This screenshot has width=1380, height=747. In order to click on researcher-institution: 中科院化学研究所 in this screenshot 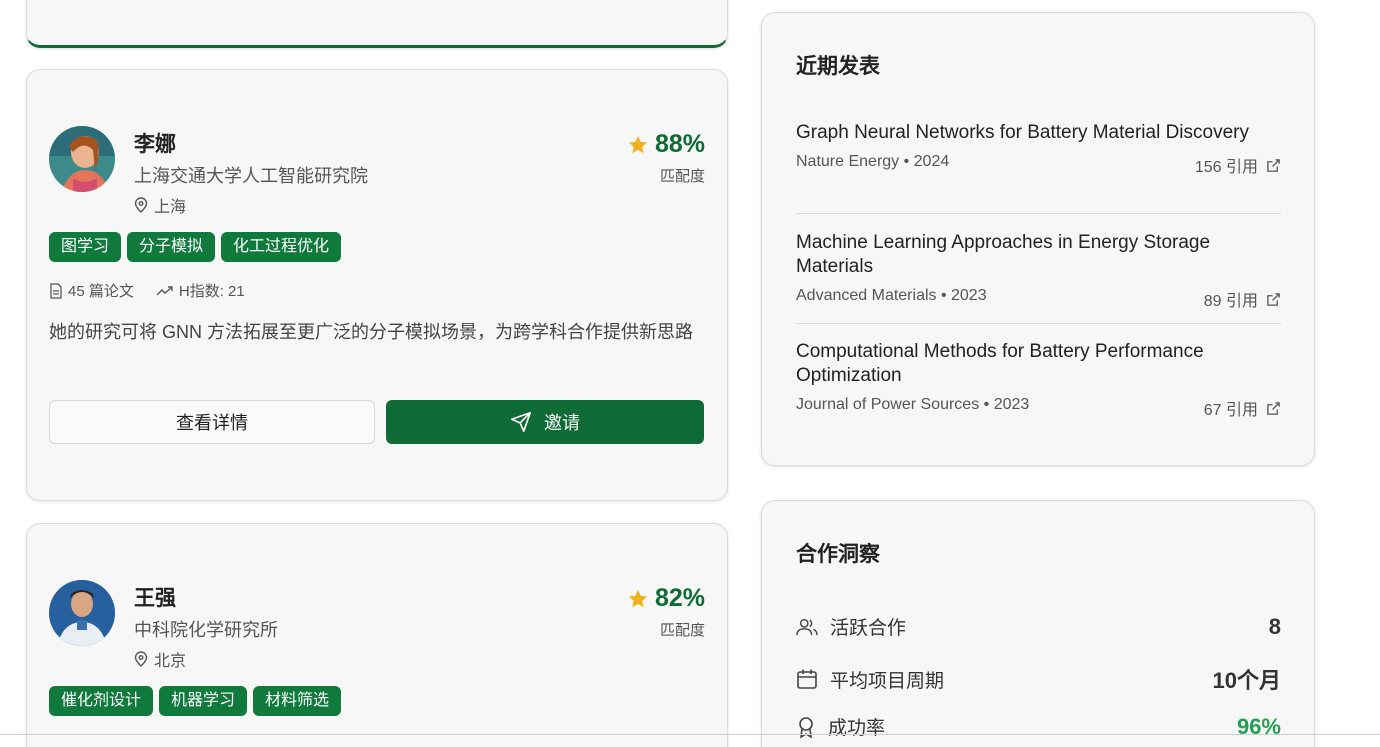, I will do `click(206, 630)`.